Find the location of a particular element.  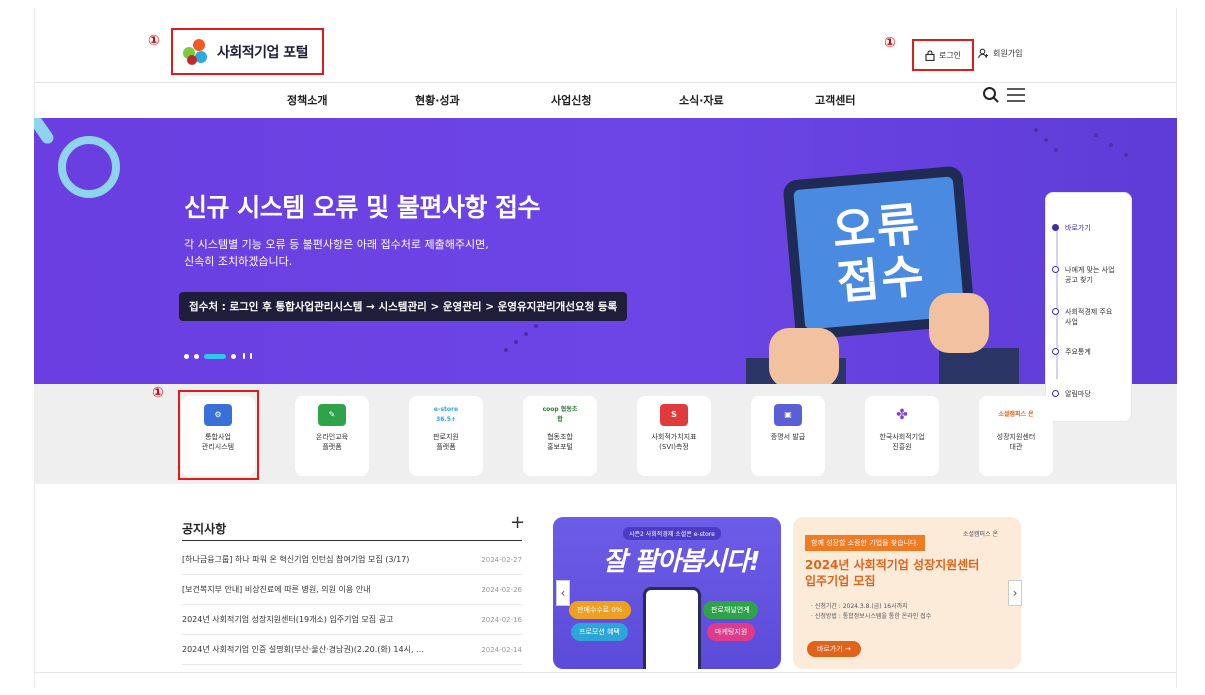

banner-tag: 시즌2 사회적경제 소셜콘 e-store is located at coordinates (672, 533).